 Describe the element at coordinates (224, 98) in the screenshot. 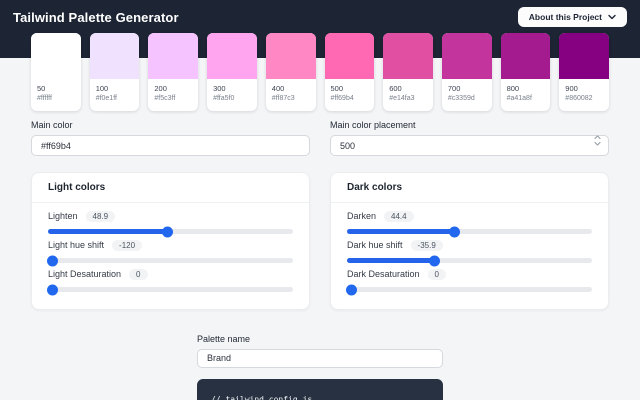

I see `swatch-hex: #ffa5f0` at that location.